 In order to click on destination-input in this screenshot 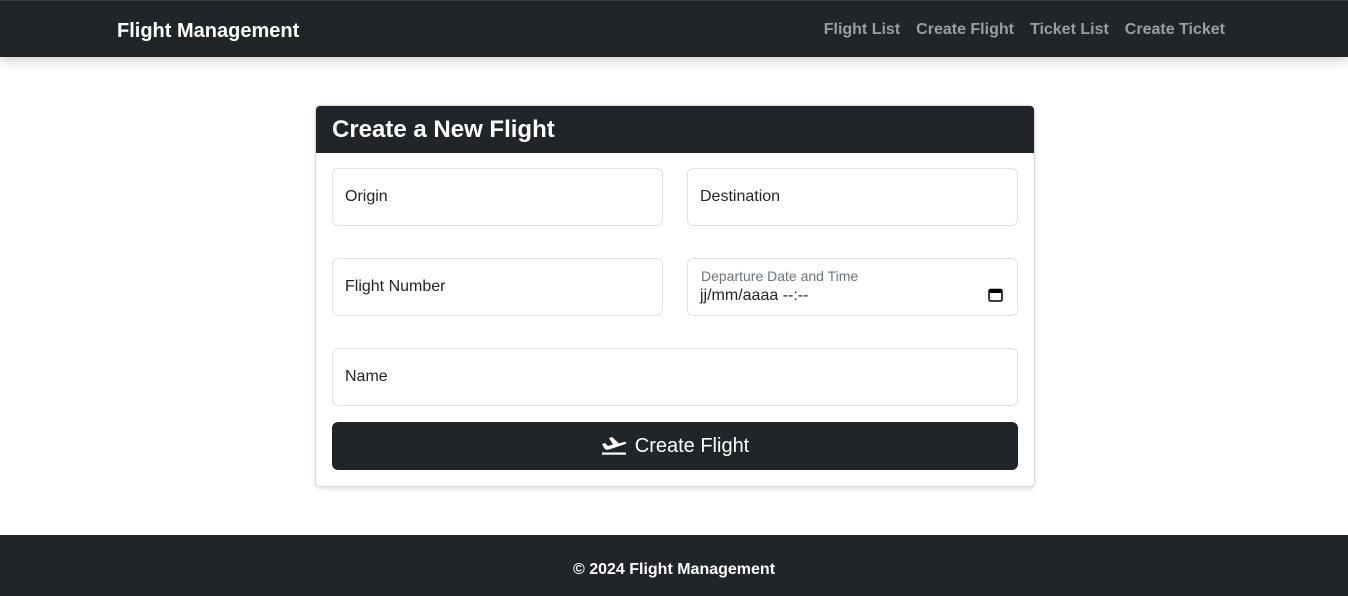, I will do `click(852, 197)`.